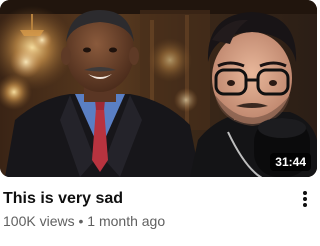 This screenshot has width=320, height=246. I want to click on duration-badge: 31:44, so click(290, 162).